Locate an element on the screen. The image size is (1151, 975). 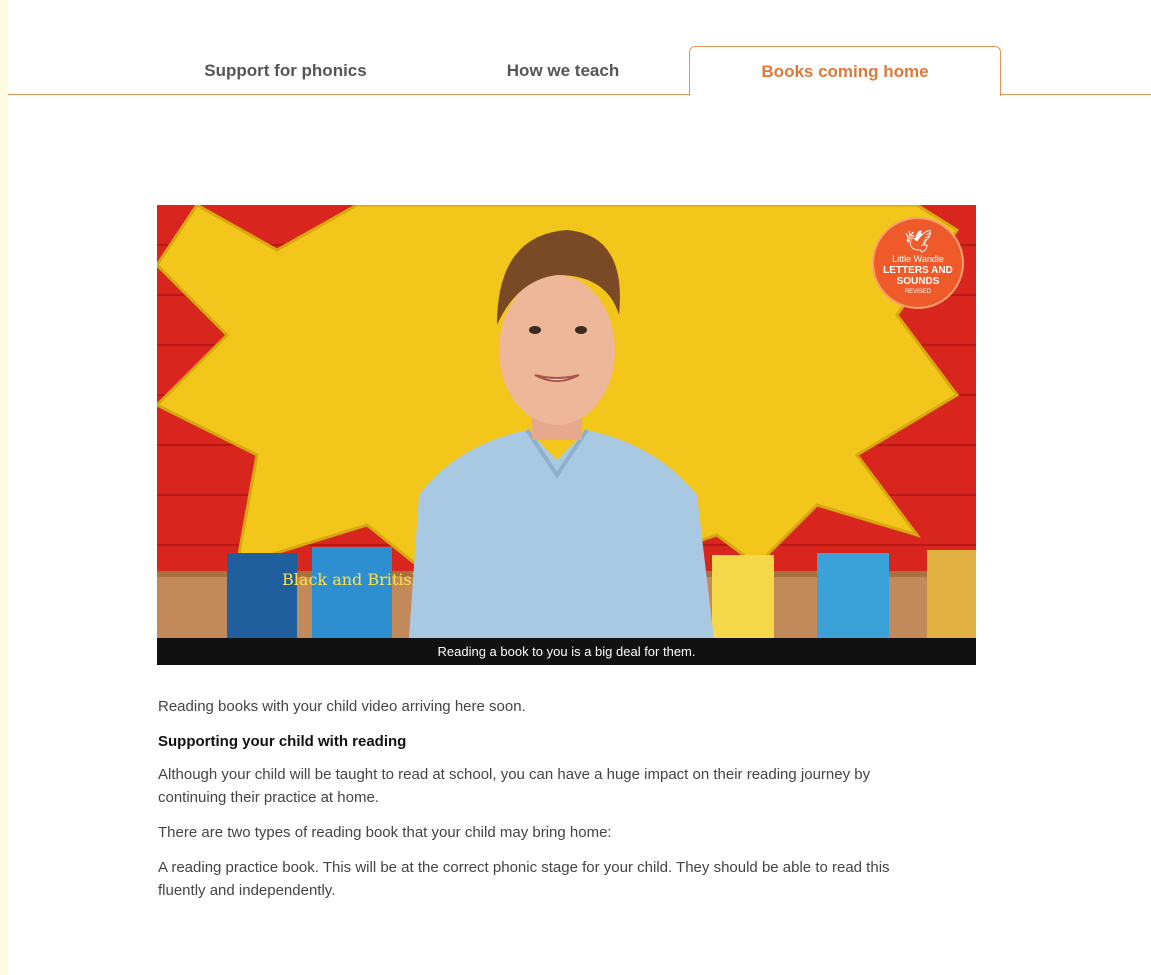
tab-books-coming-home: Books coming home is located at coordinates (845, 71).